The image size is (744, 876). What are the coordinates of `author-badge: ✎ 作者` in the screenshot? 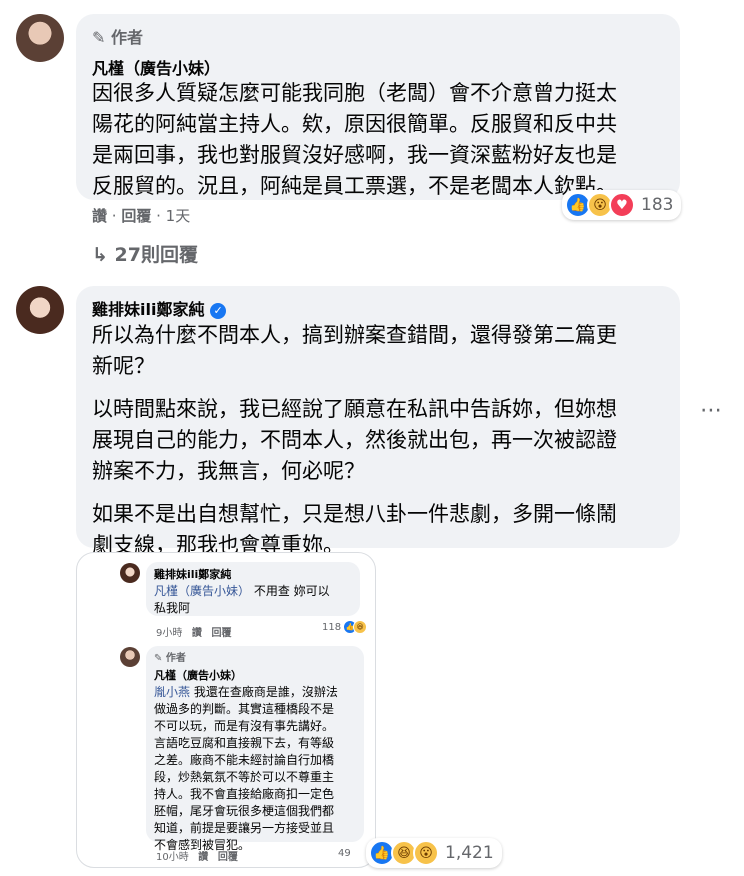 It's located at (117, 37).